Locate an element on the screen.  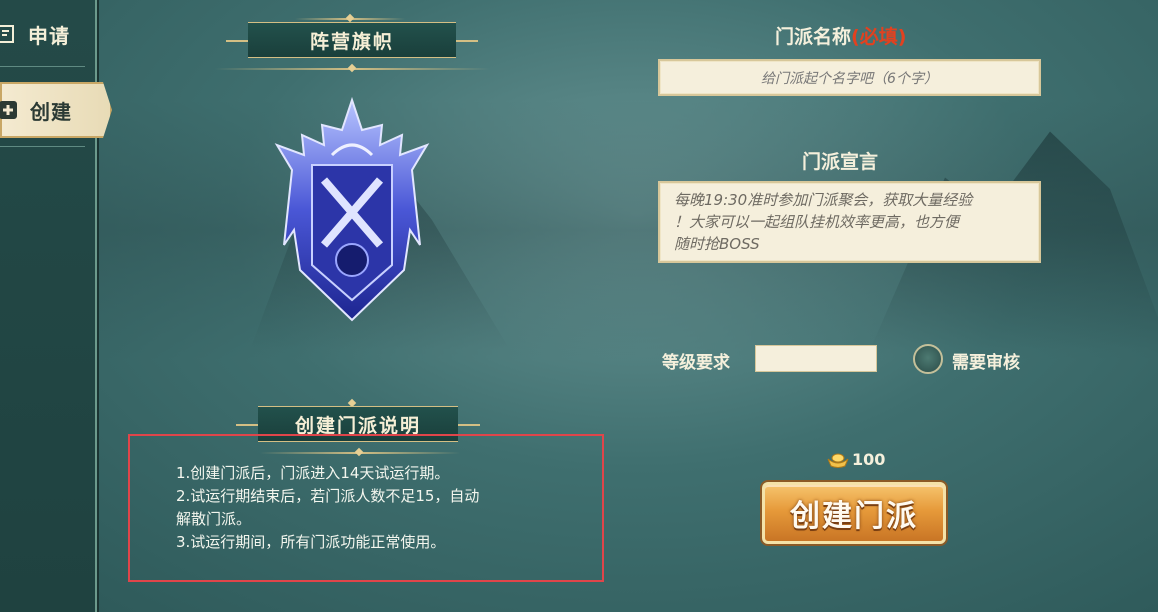
sect-name-label: 门派名称(必填) is located at coordinates (840, 35).